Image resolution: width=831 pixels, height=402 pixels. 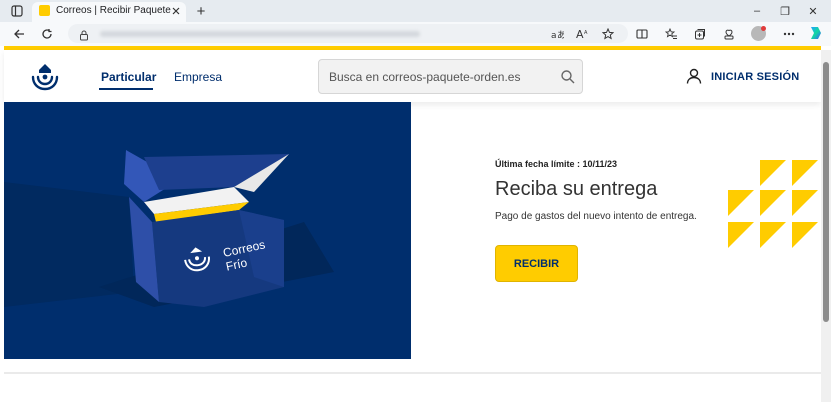 What do you see at coordinates (789, 34) in the screenshot?
I see `more-icon` at bounding box center [789, 34].